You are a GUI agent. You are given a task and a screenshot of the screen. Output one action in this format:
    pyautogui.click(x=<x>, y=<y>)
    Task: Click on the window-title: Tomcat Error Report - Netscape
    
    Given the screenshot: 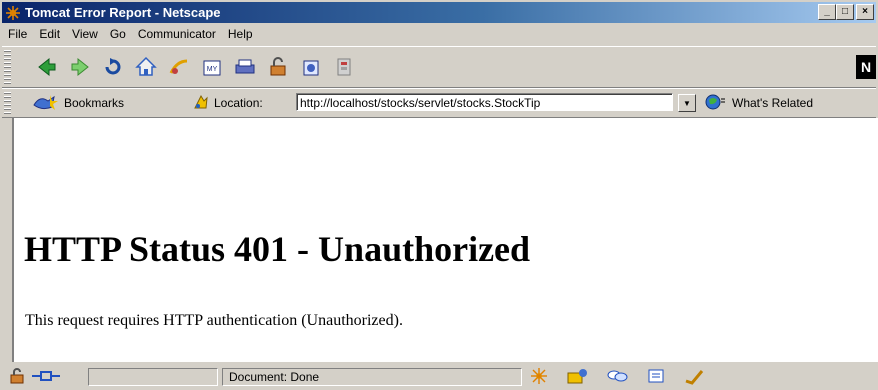 What is the action you would take?
    pyautogui.click(x=123, y=12)
    